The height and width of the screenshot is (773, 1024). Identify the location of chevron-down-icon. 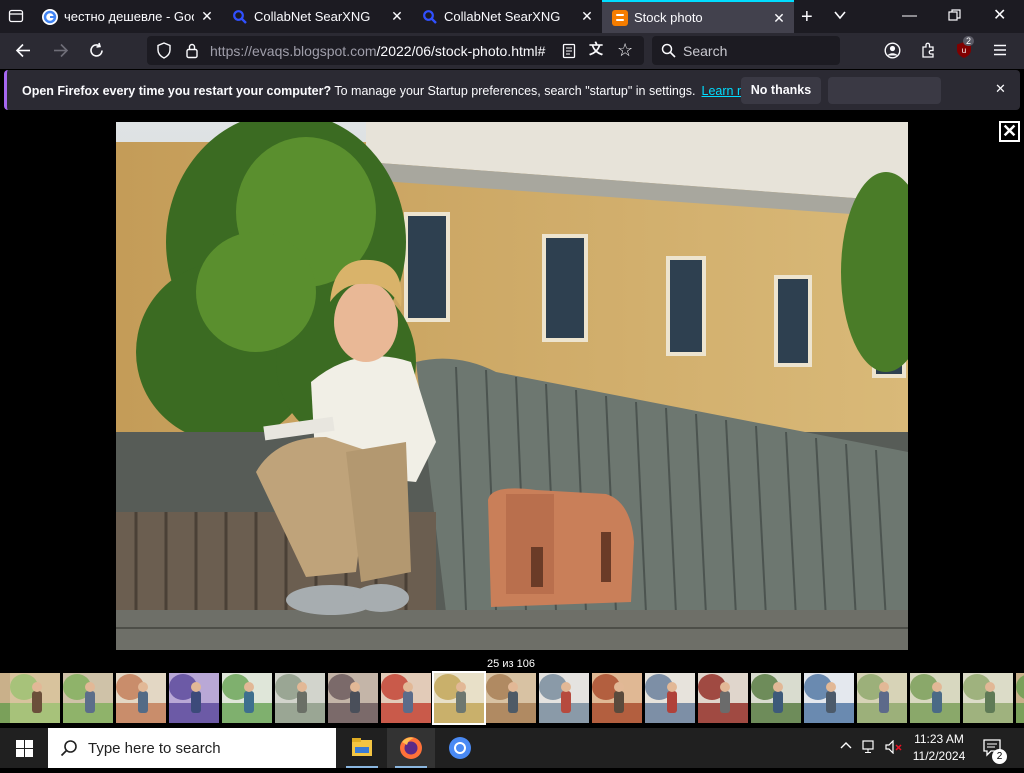
(840, 16).